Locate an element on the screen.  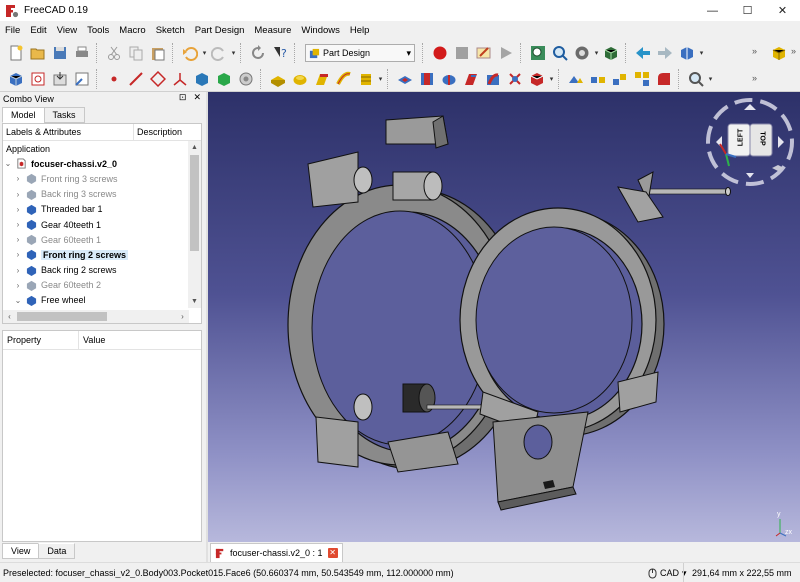
open-folder-icon is located at coordinates (38, 53).